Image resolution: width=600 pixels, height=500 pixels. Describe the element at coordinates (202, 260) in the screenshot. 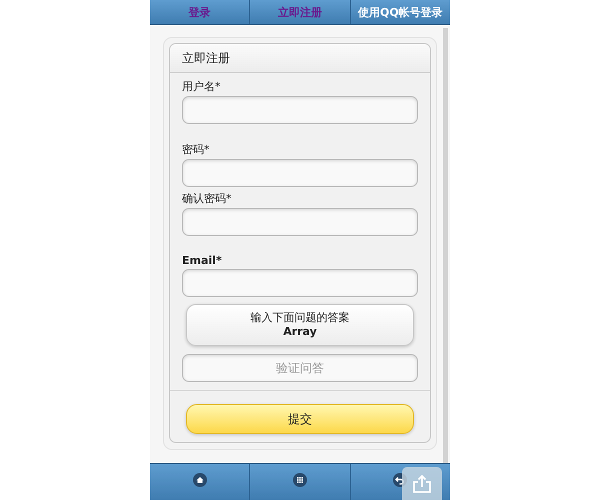

I see `field-label: Email*` at that location.